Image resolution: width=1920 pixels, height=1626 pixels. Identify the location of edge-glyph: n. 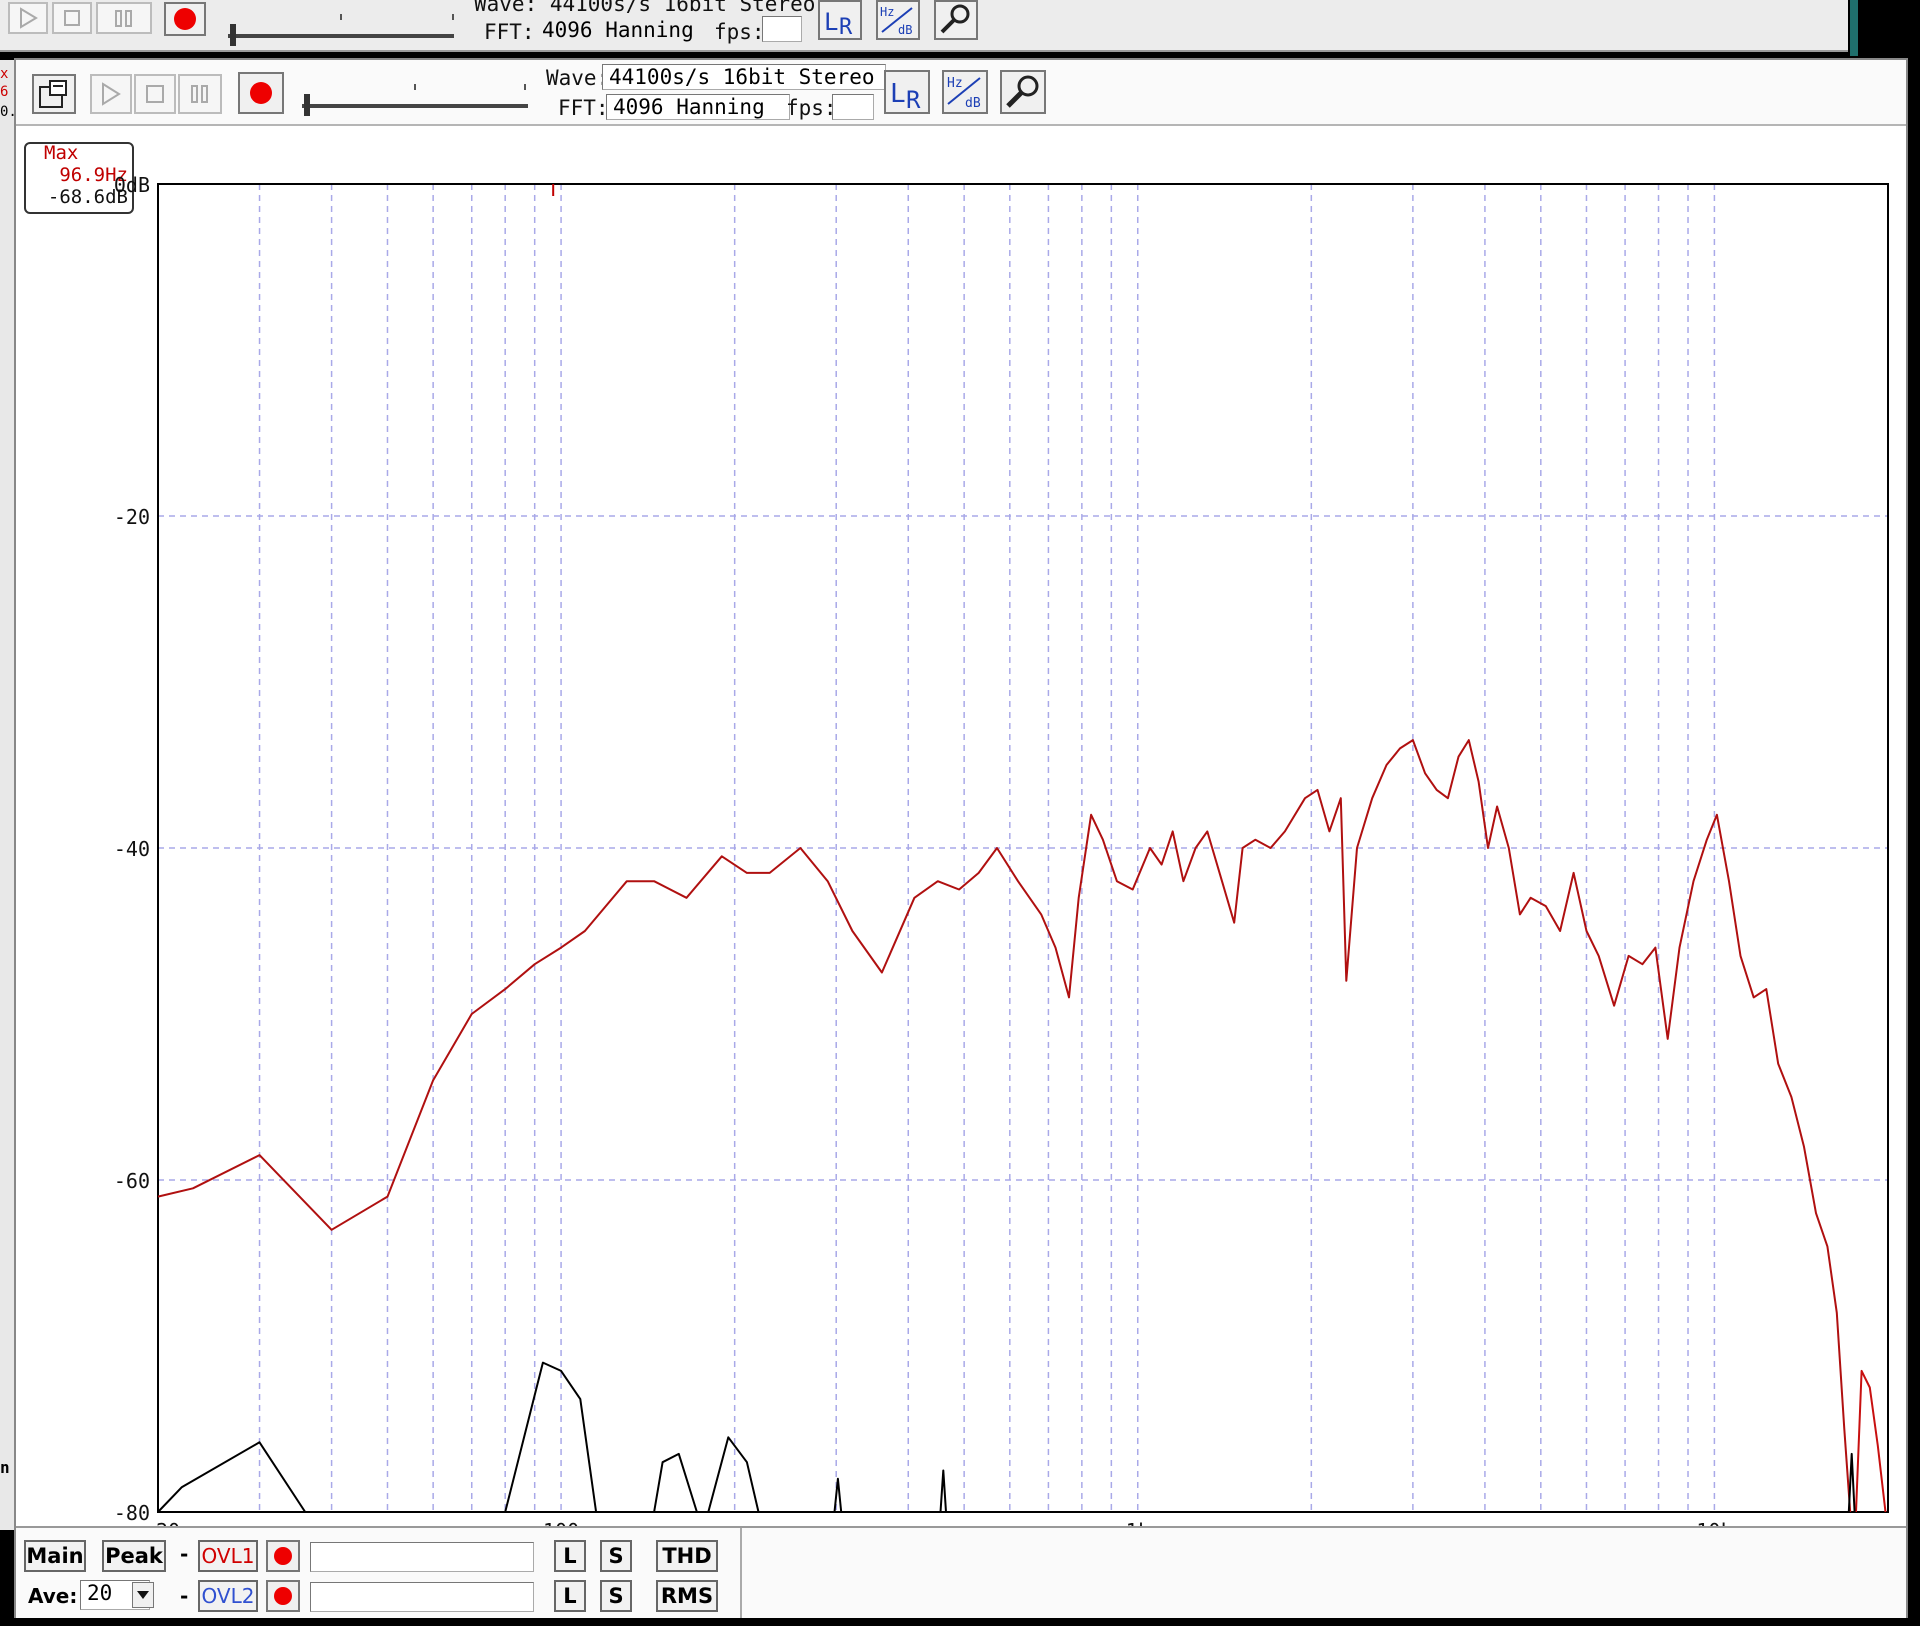
(5, 1467).